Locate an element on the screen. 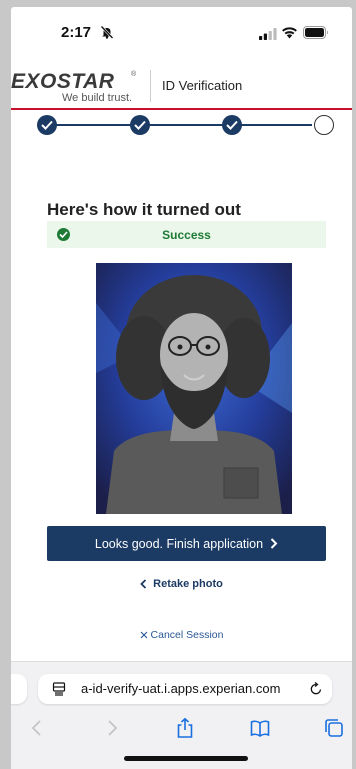 The image size is (356, 769). step-3-complete is located at coordinates (232, 125).